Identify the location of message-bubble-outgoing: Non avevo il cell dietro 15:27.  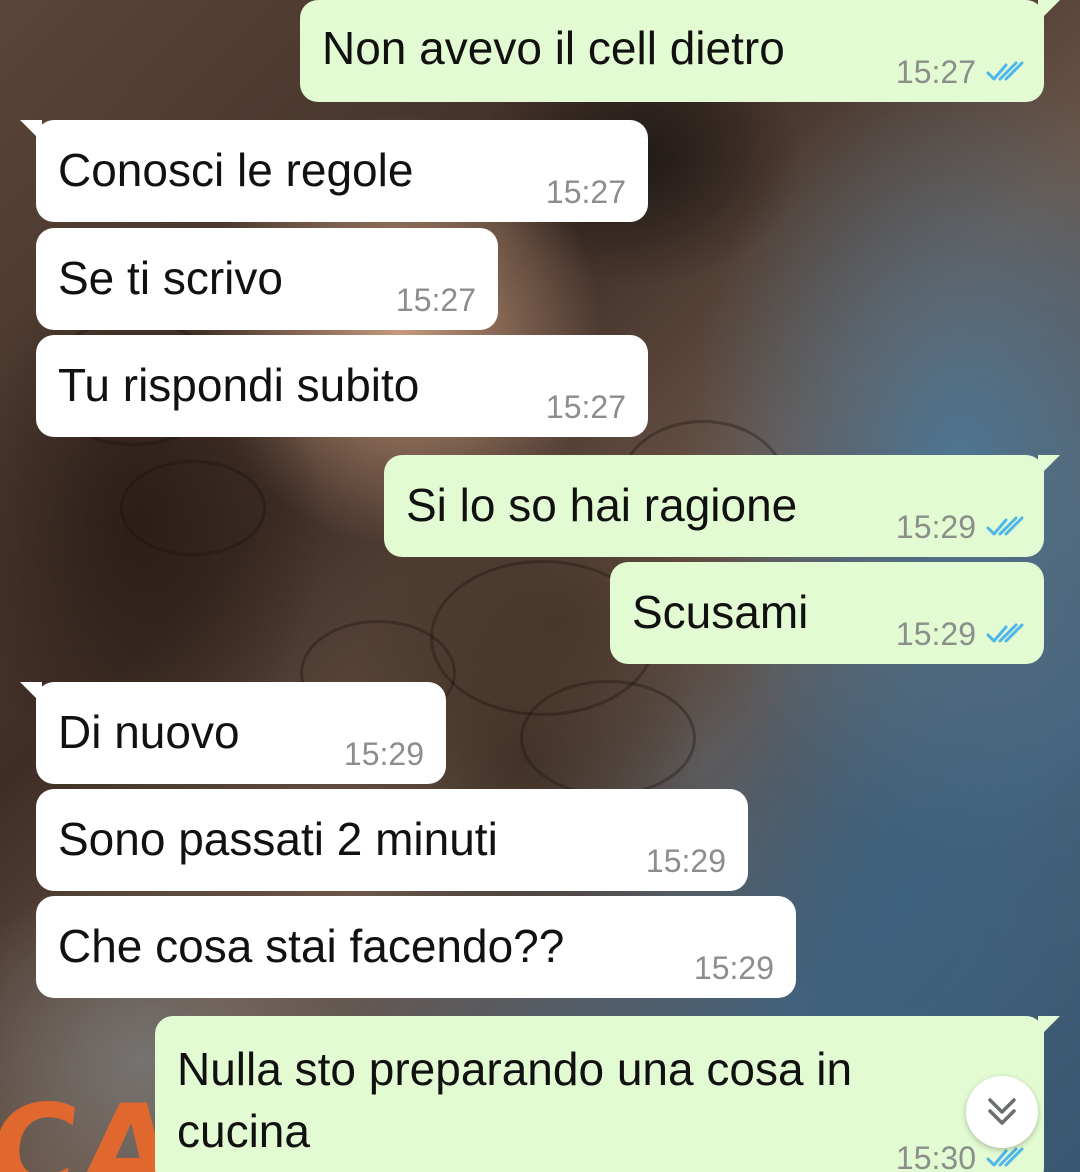
(680, 51).